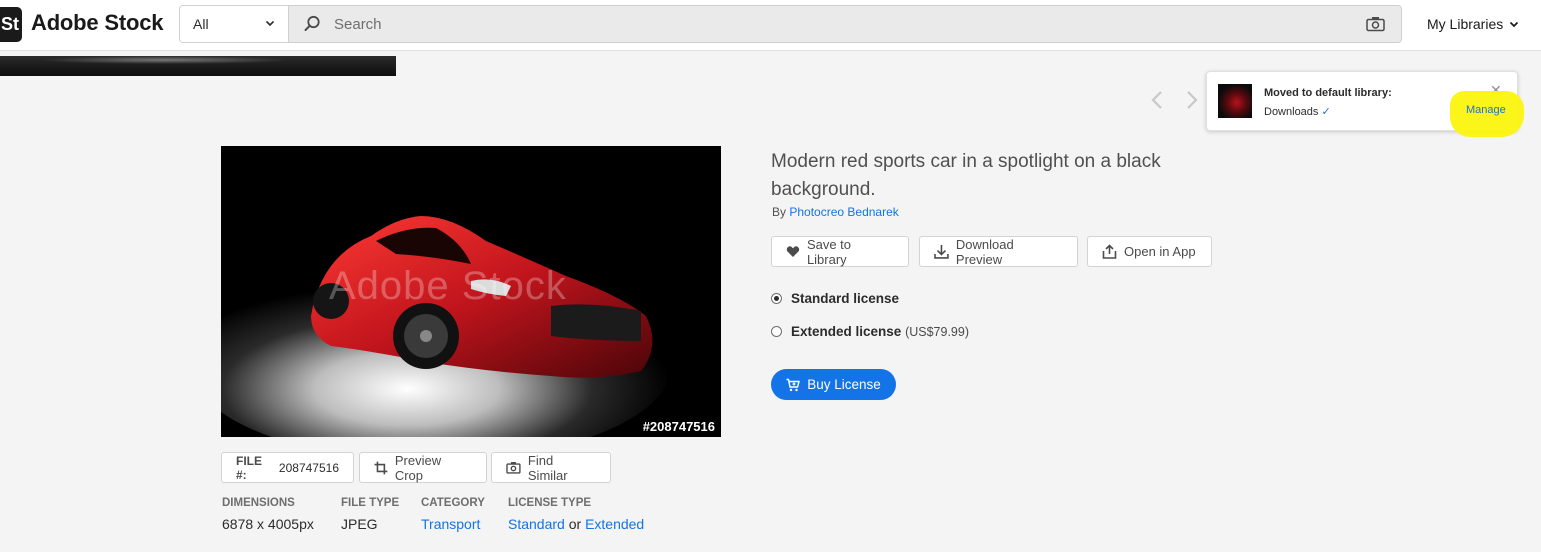 The image size is (1541, 552). I want to click on file-number-box: FILE #: 208747516, so click(287, 467).